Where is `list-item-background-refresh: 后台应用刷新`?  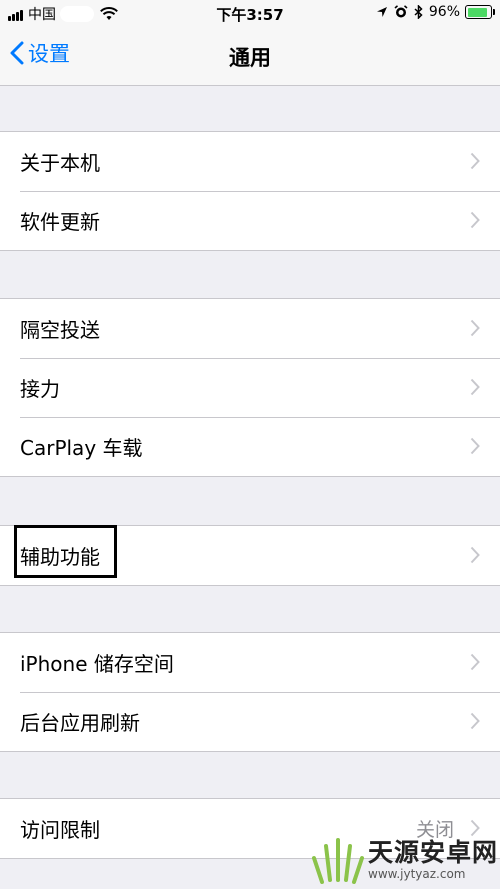
list-item-background-refresh: 后台应用刷新 is located at coordinates (250, 721).